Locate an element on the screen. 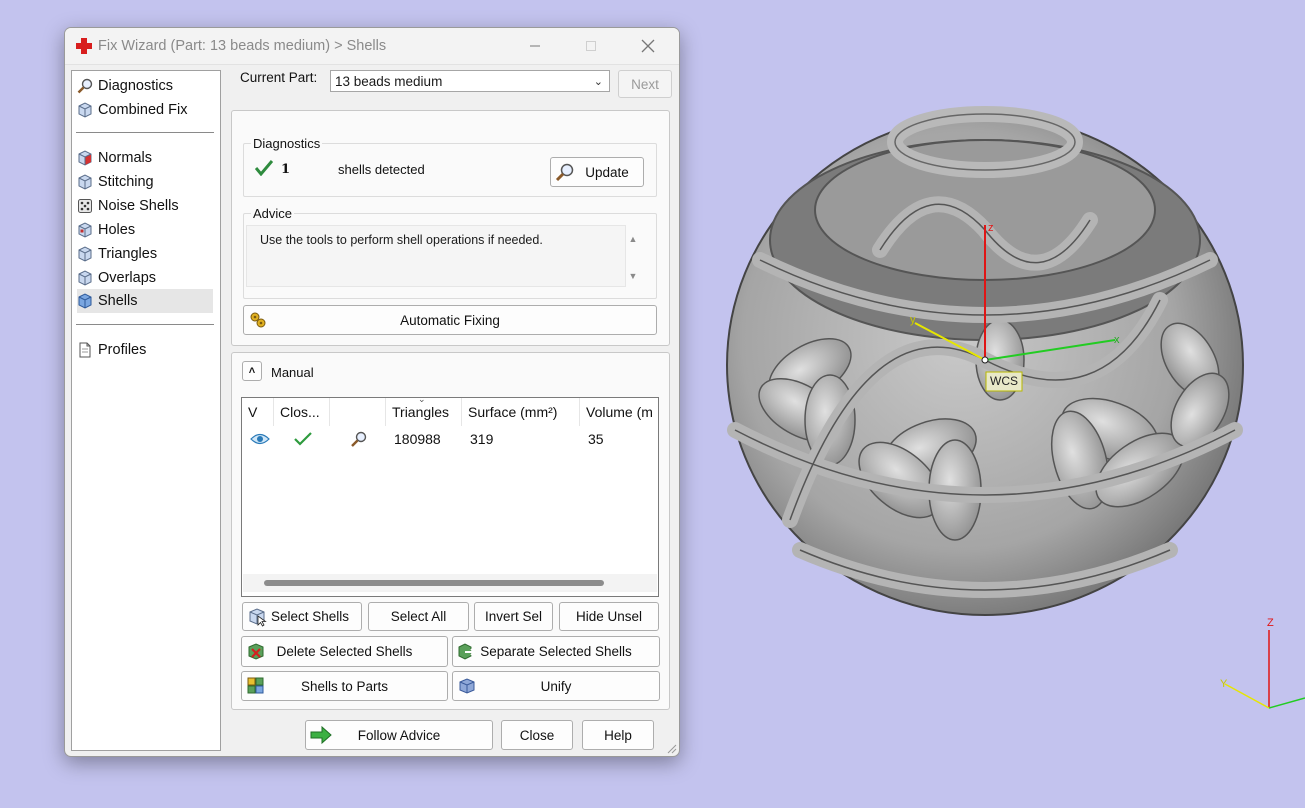  maximize-button is located at coordinates (591, 46).